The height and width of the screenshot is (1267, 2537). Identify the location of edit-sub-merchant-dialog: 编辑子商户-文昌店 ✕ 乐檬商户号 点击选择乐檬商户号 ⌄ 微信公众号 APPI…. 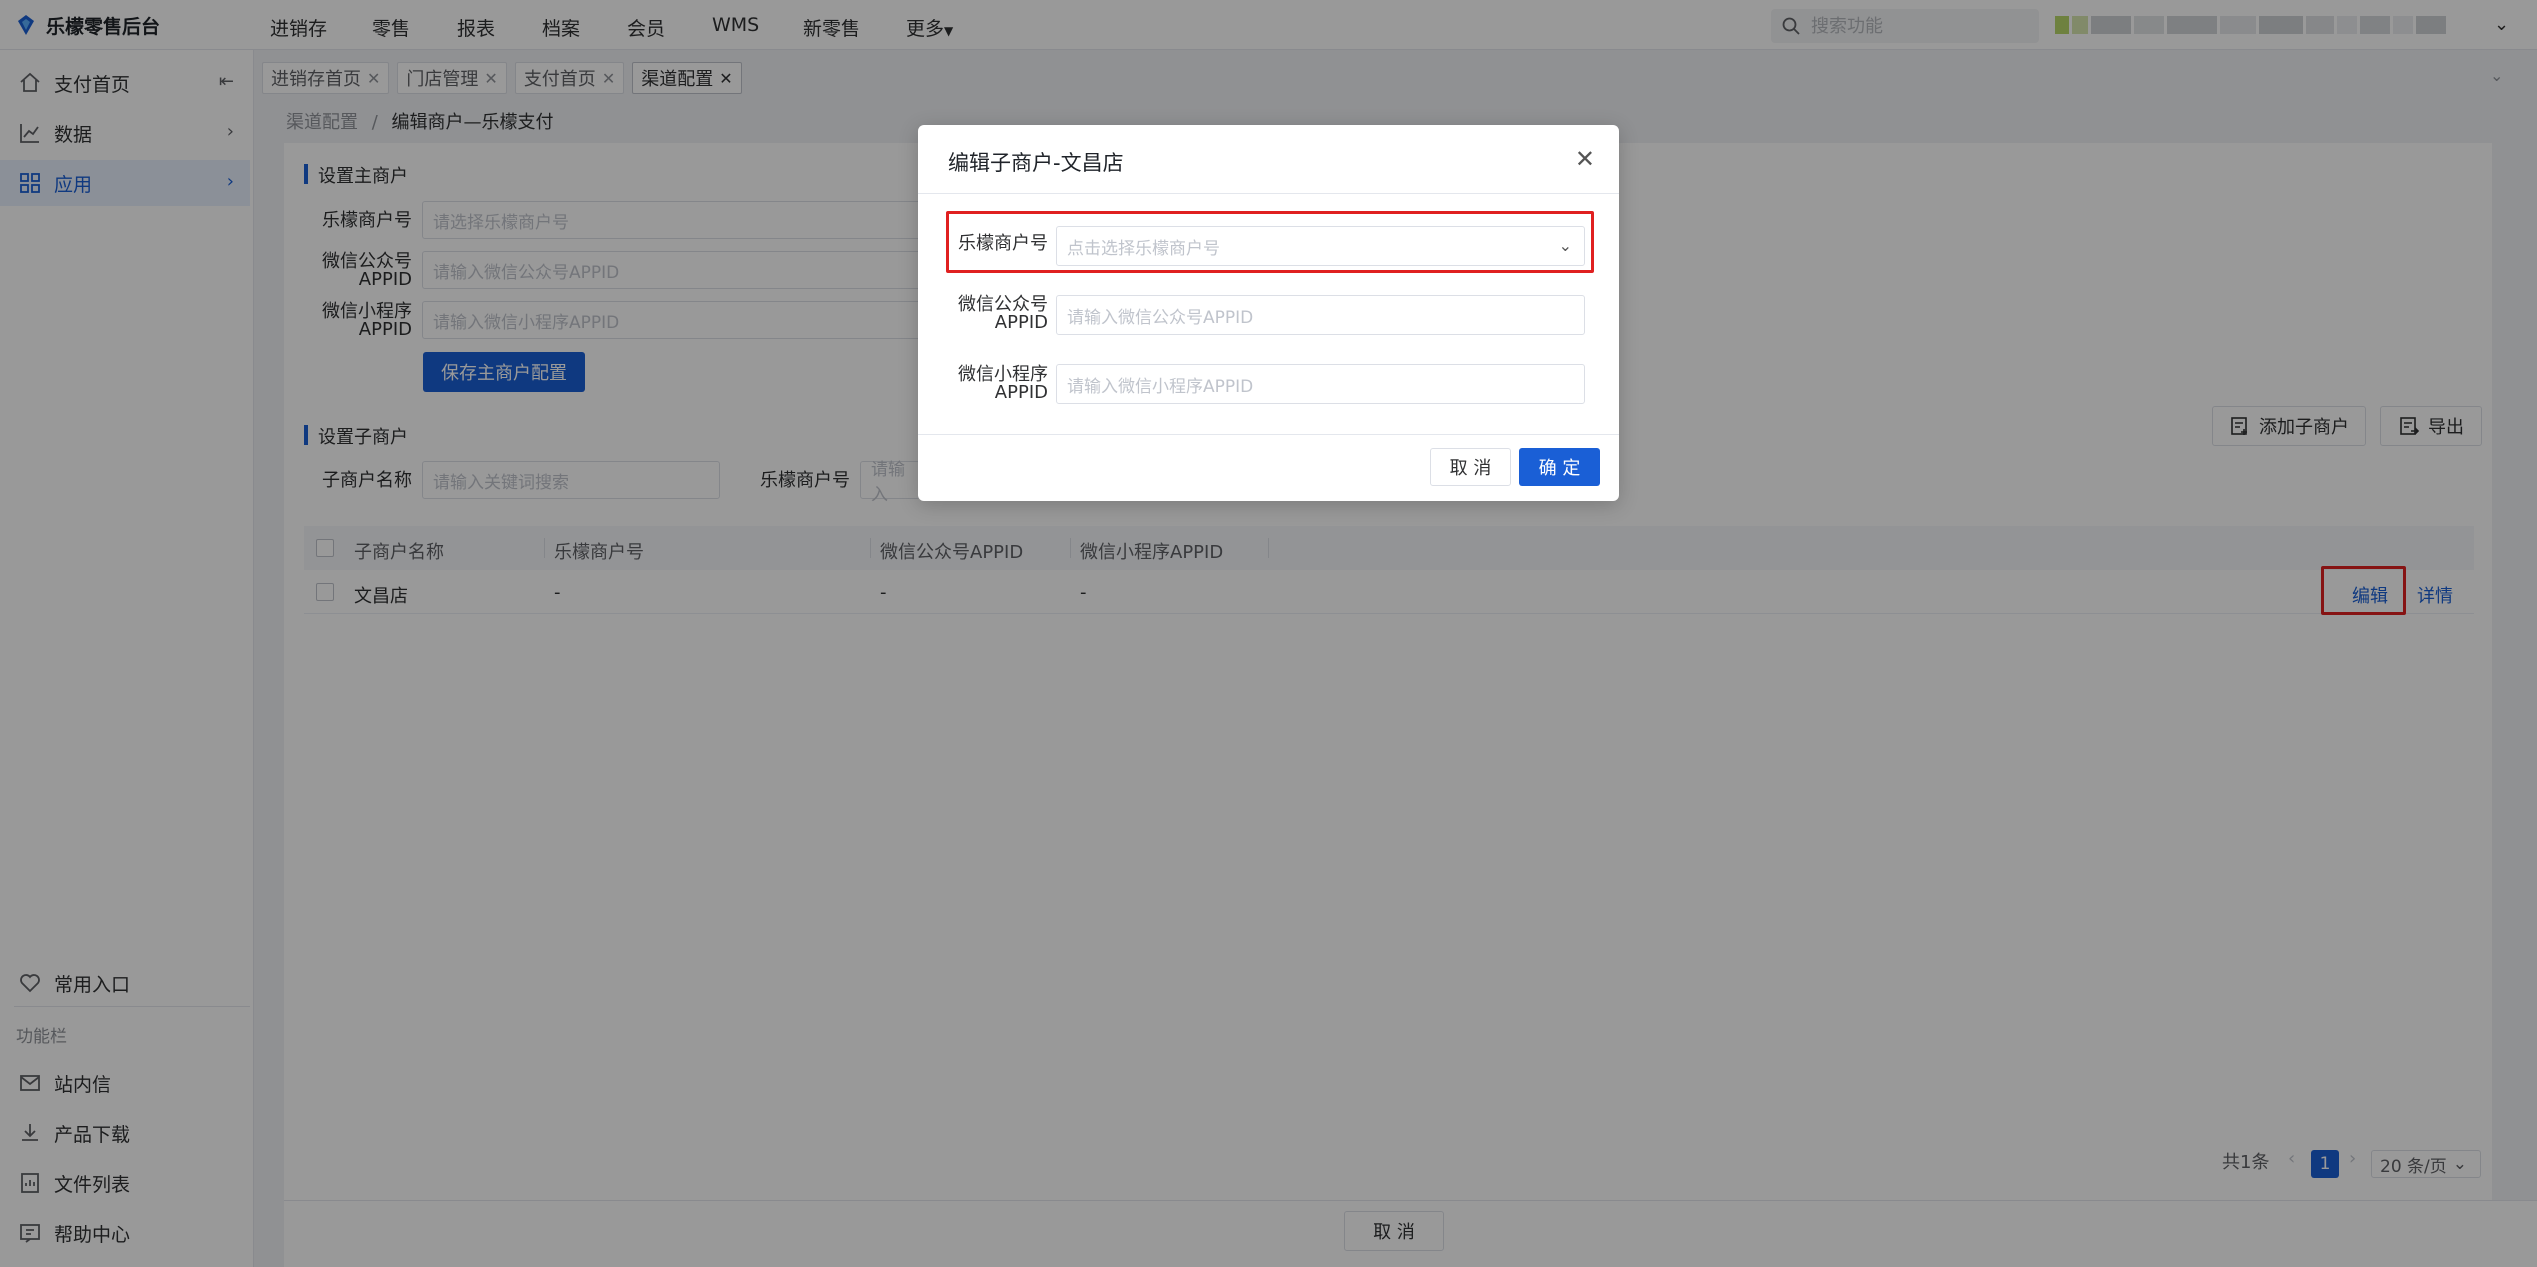
(1268, 313).